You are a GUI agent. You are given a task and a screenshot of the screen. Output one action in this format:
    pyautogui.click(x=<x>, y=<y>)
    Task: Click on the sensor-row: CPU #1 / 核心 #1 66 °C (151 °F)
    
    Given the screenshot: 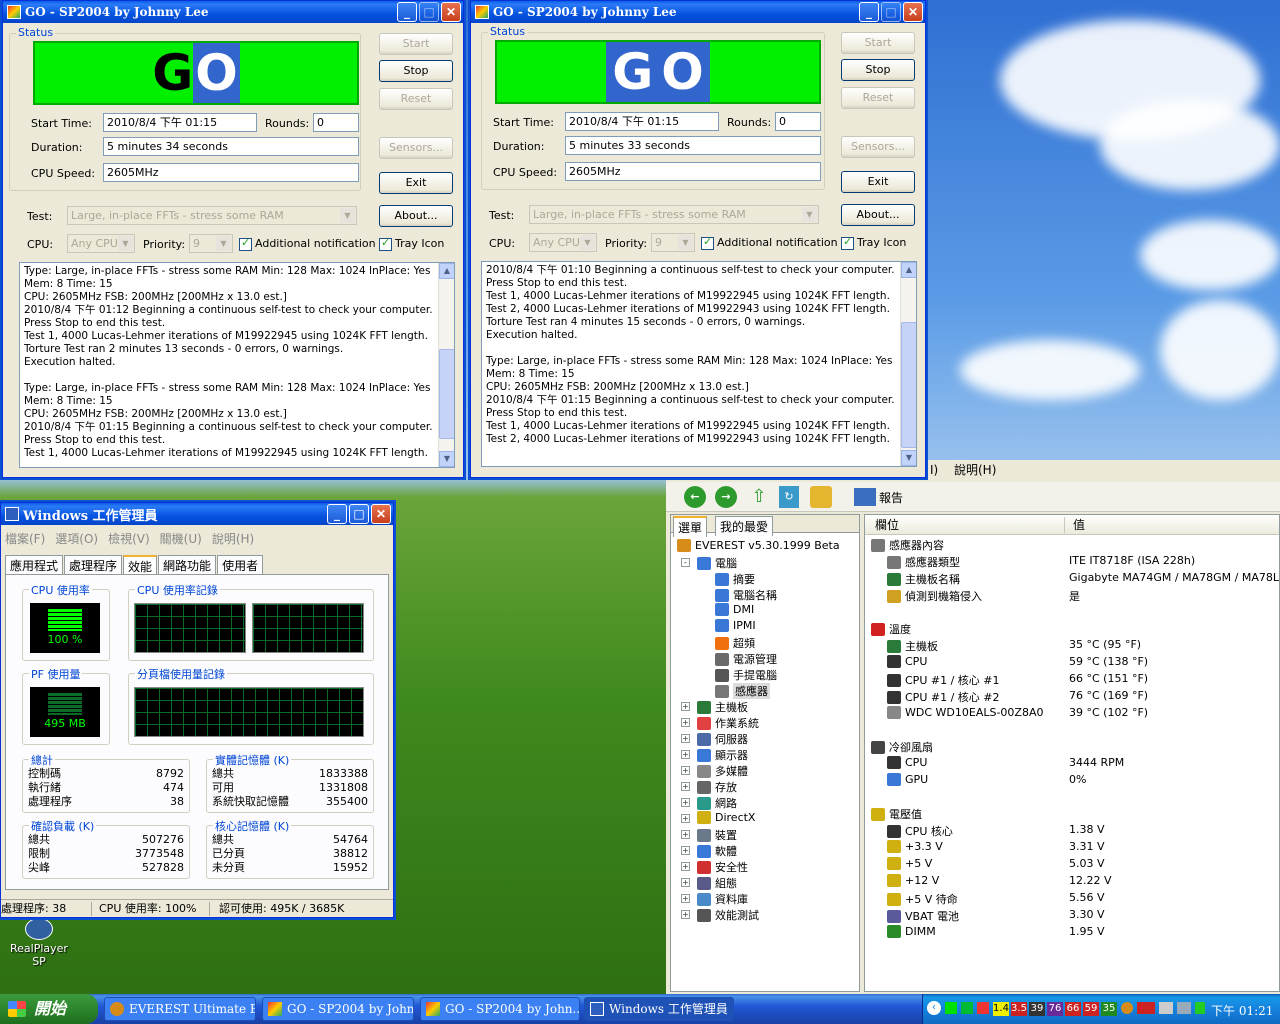 What is the action you would take?
    pyautogui.click(x=1072, y=680)
    